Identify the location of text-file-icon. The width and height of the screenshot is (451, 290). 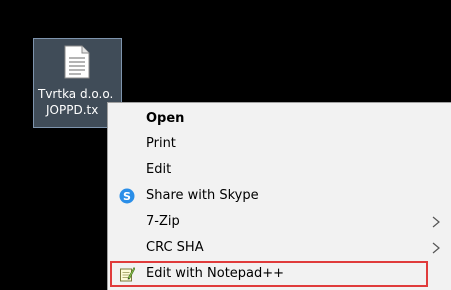
(77, 62).